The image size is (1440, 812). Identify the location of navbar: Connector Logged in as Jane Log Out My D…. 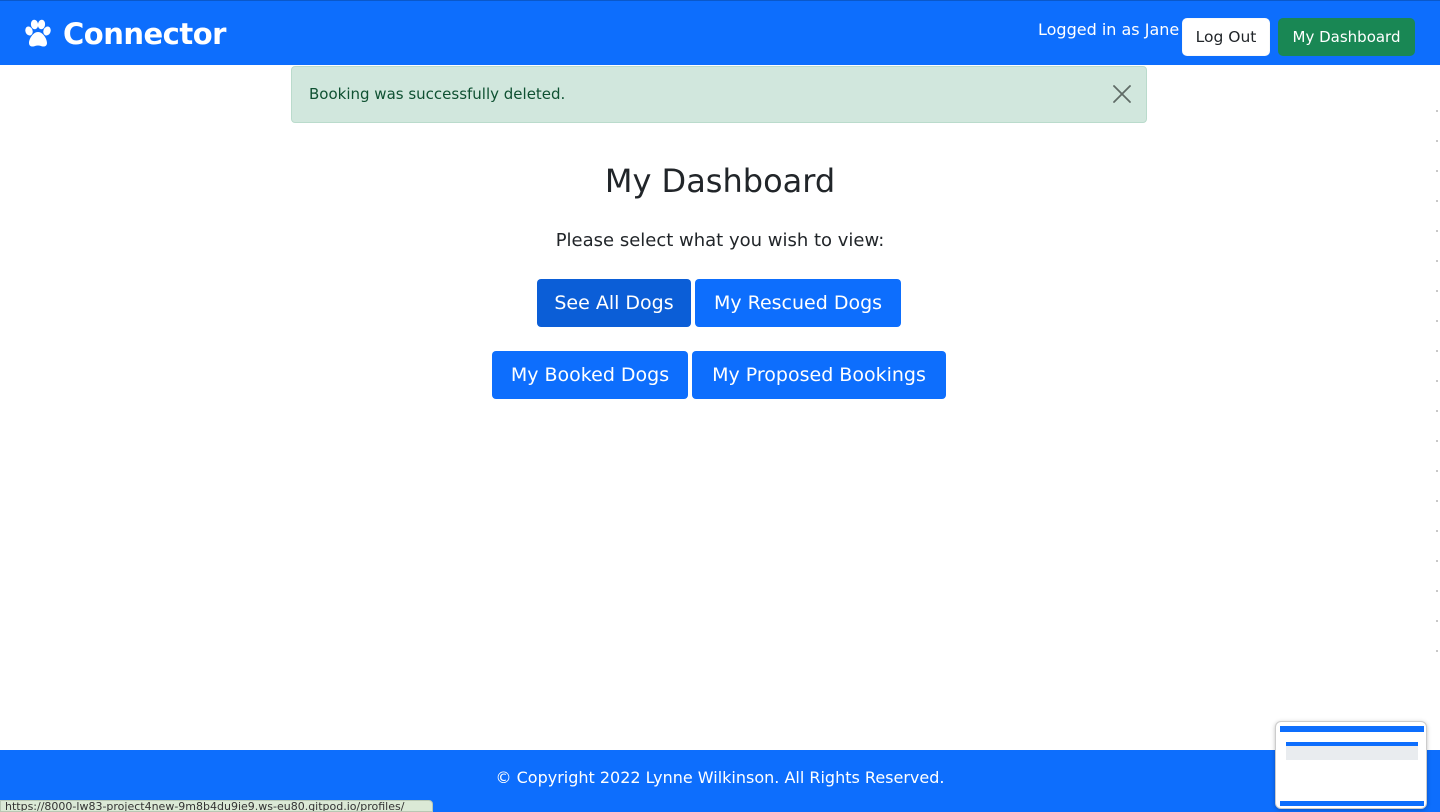
(720, 32).